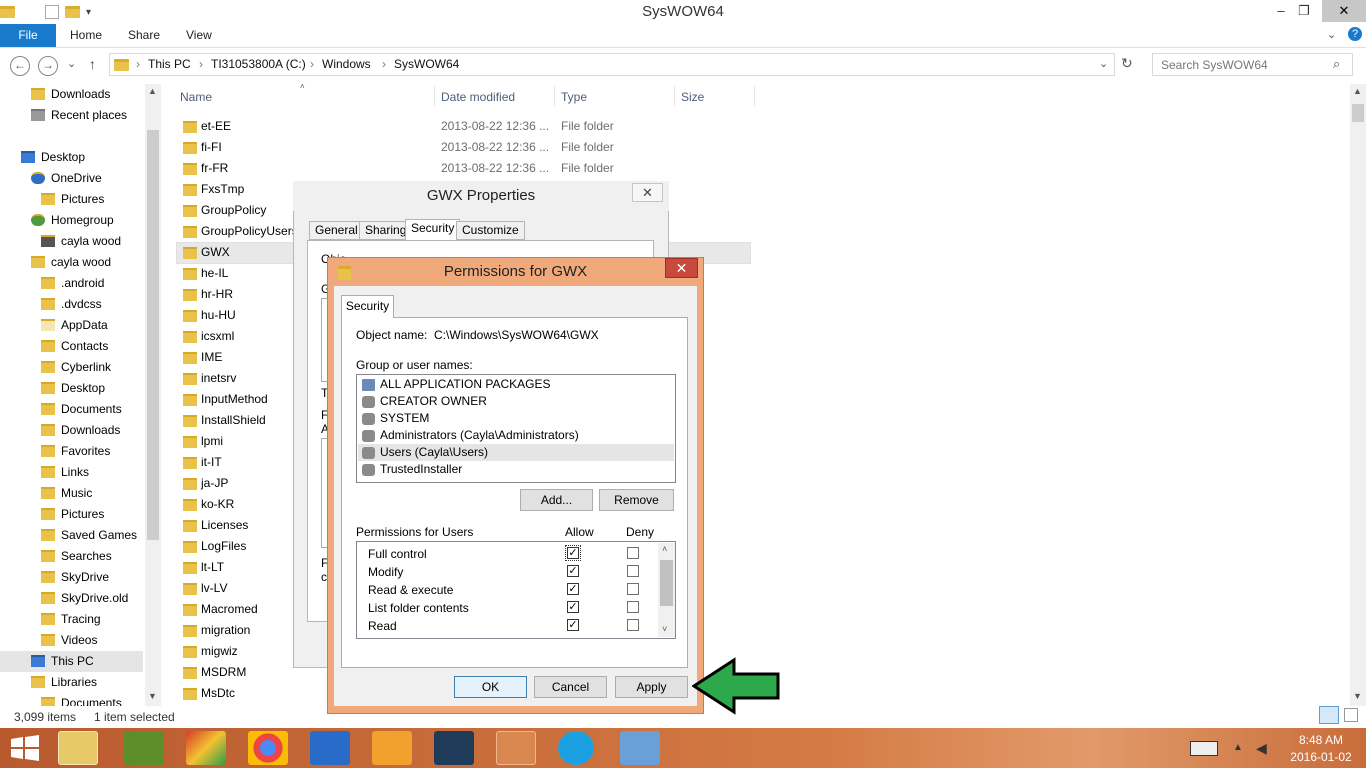  Describe the element at coordinates (153, 335) in the screenshot. I see `nav-scrollbar-thumb` at that location.